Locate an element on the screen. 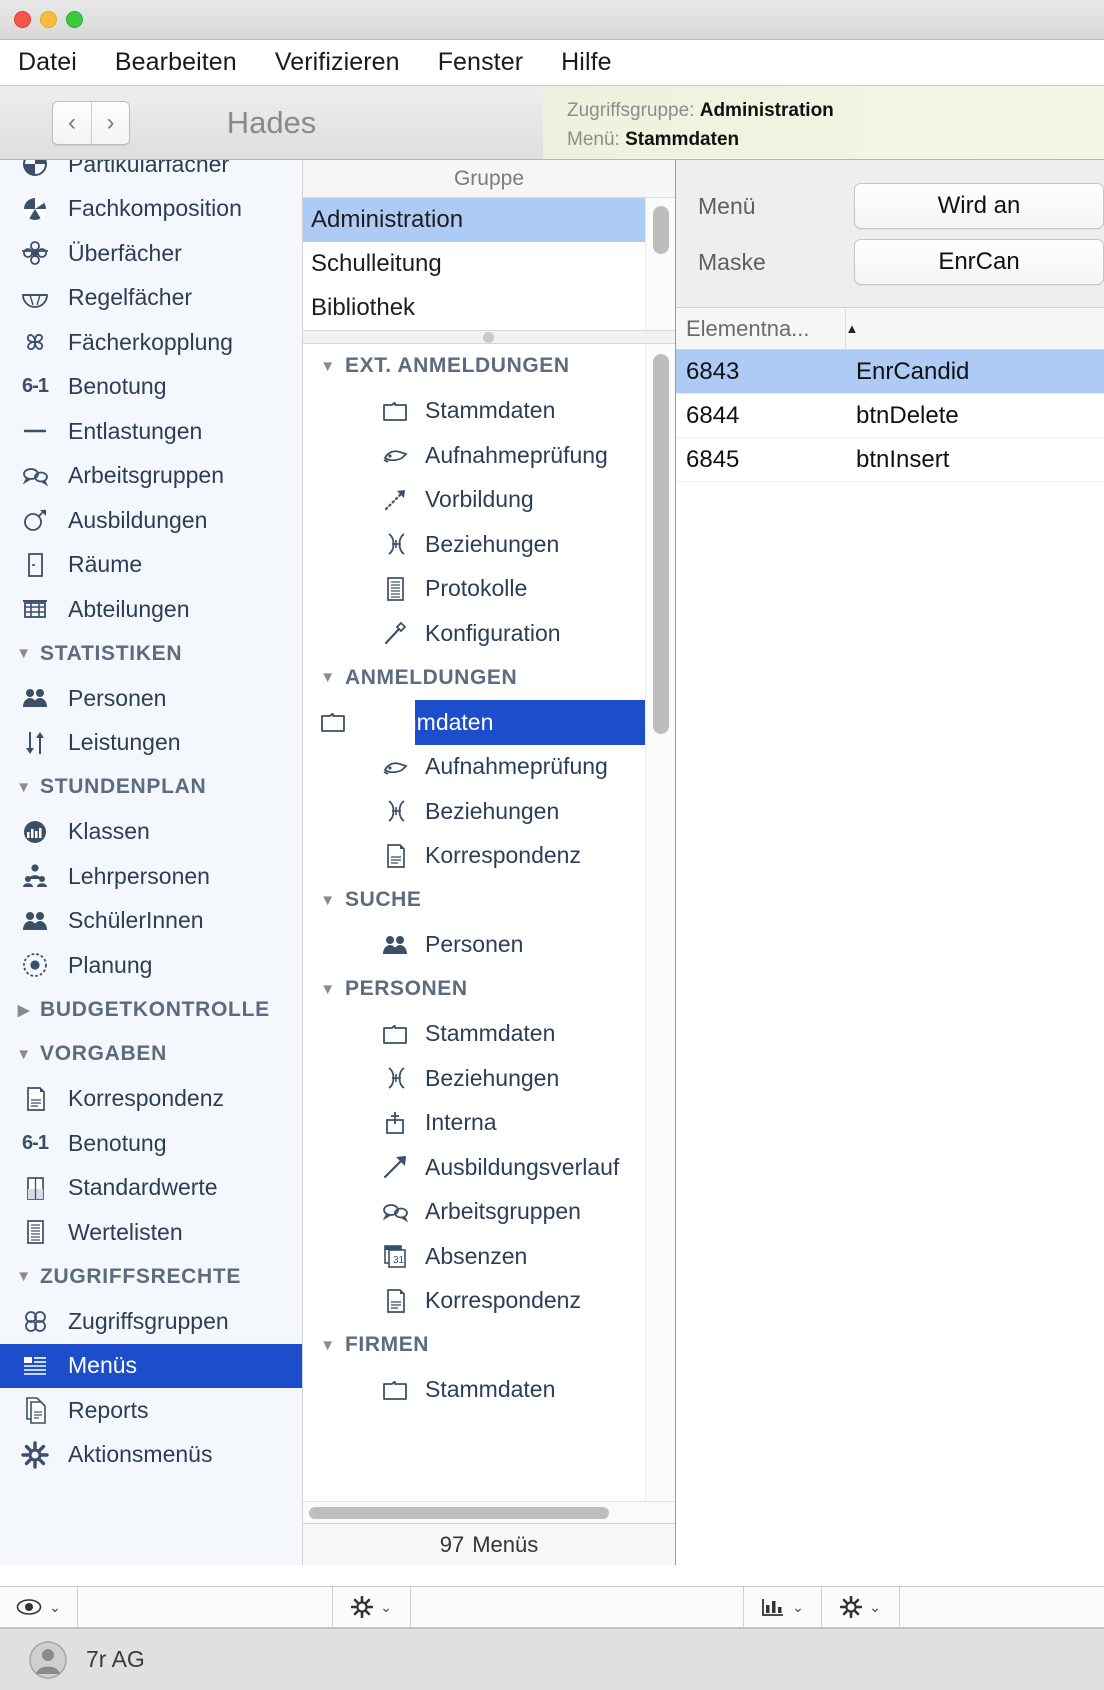  sidebar-item-sch-lerinnen: SchülerInnen is located at coordinates (151, 921).